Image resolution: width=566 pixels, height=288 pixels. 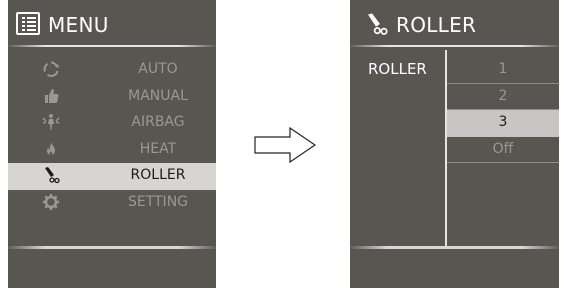 I want to click on flame-icon, so click(x=51, y=148).